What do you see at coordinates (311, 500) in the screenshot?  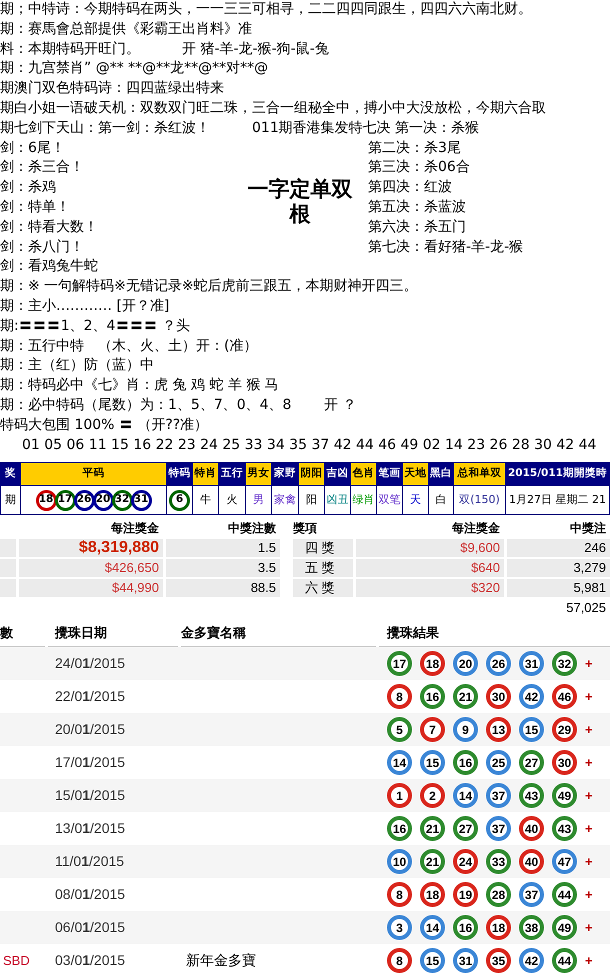 I see `table-cell: 阳` at bounding box center [311, 500].